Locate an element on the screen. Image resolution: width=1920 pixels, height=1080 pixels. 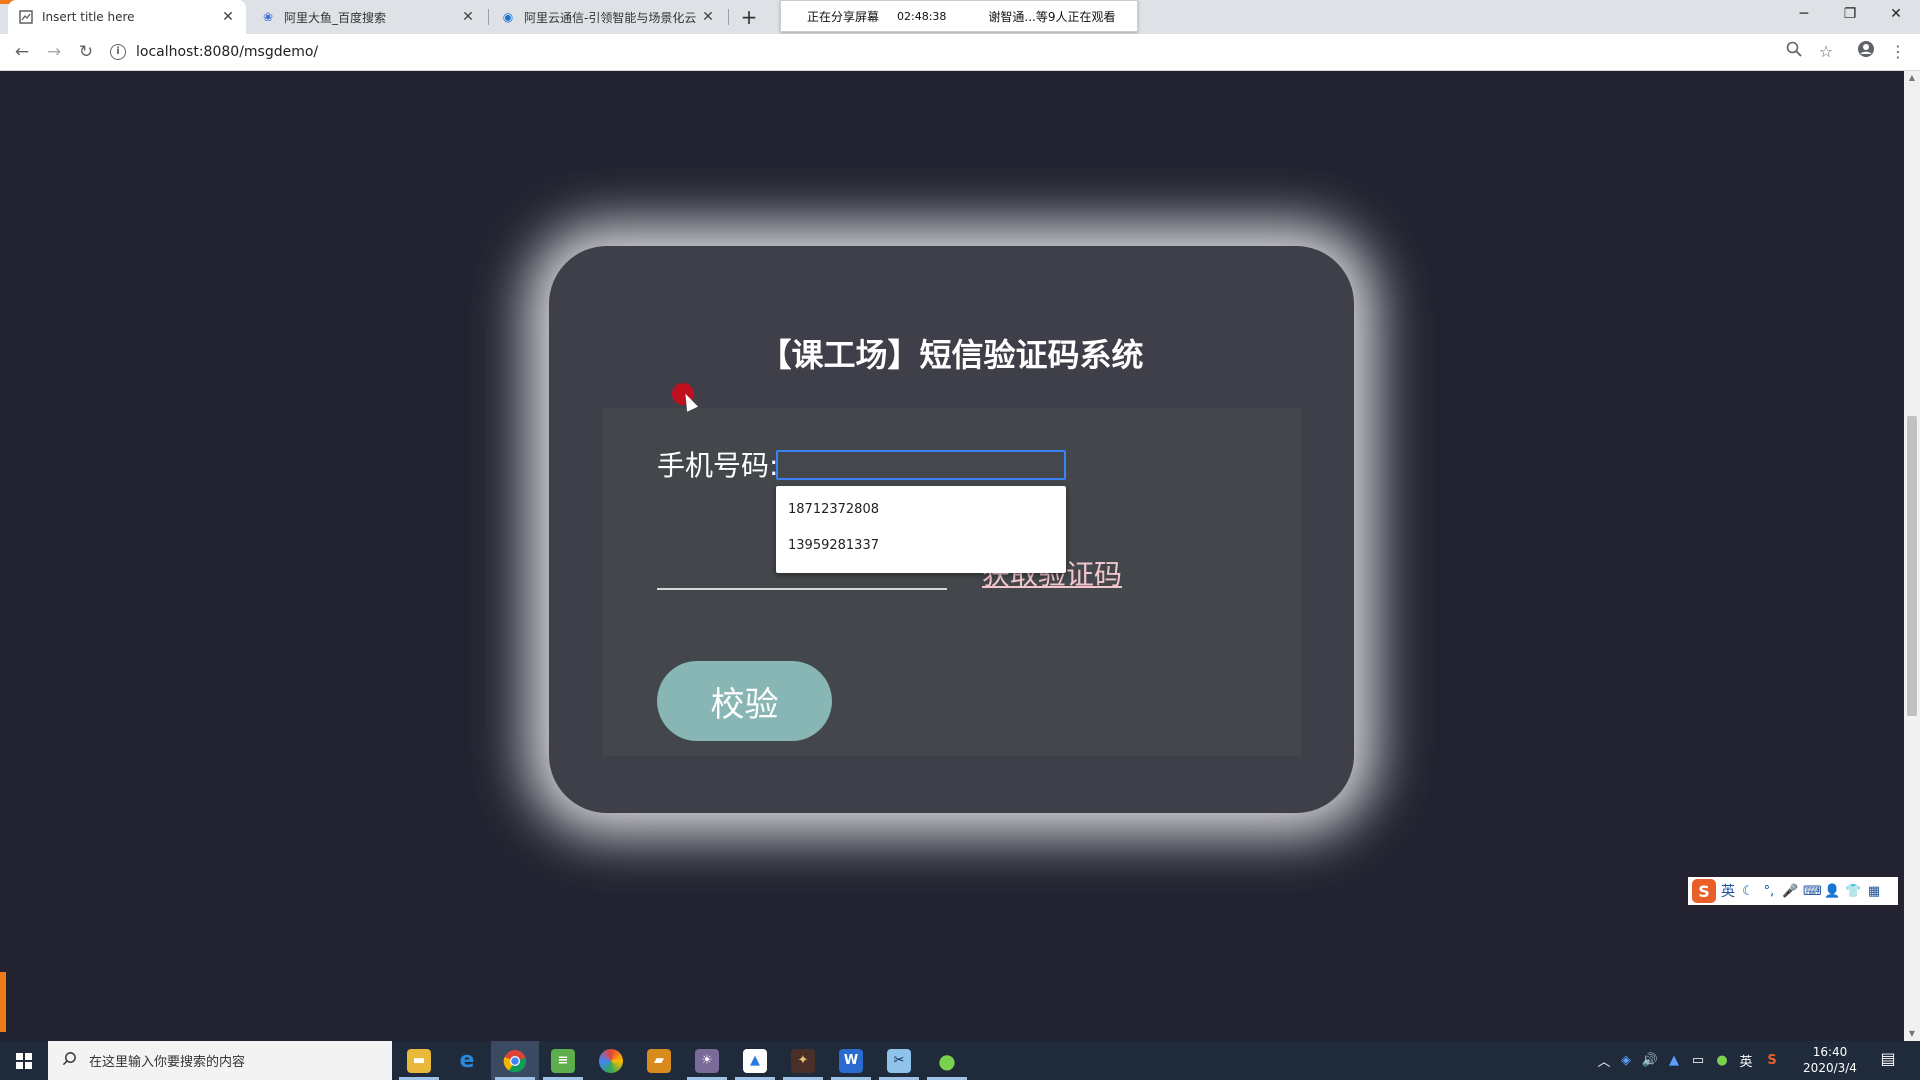
keyboard-icon: ⌨ is located at coordinates (1812, 891).